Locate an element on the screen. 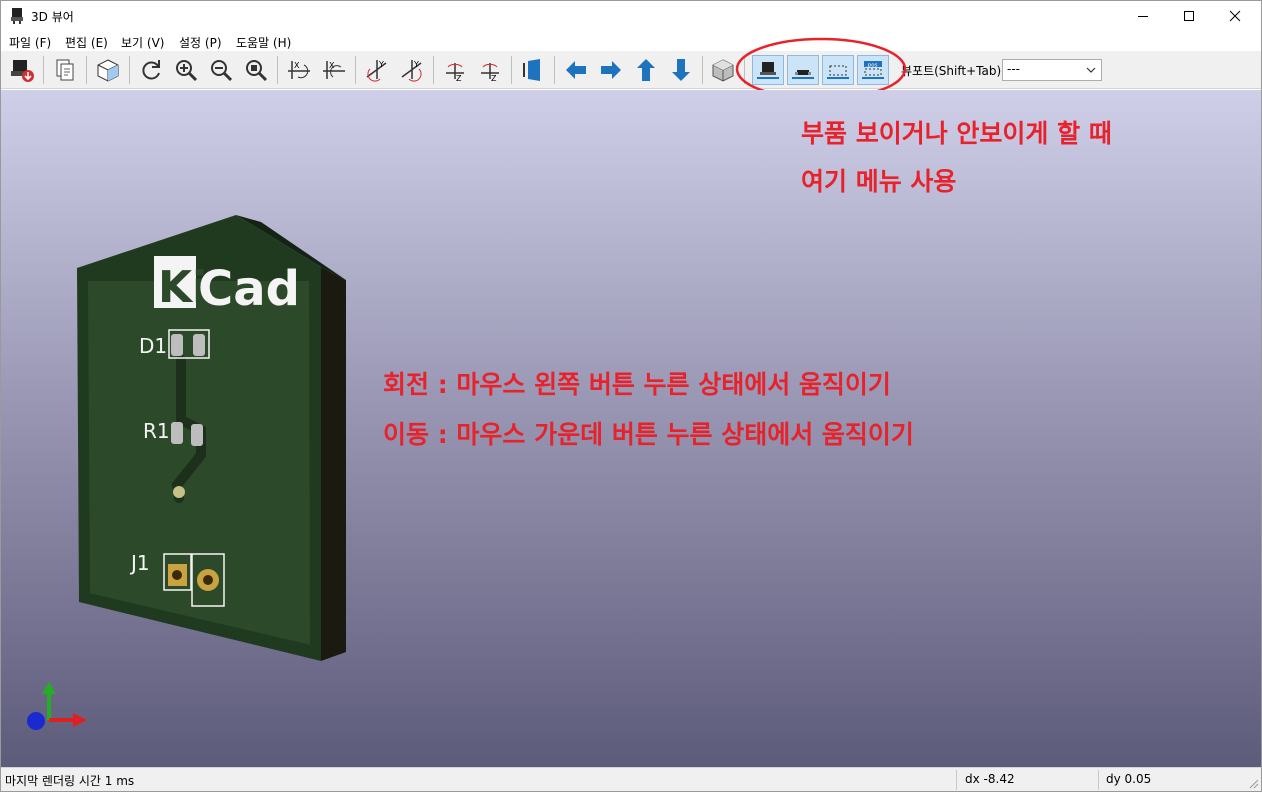 Image resolution: width=1262 pixels, height=792 pixels. close-button is located at coordinates (1235, 16).